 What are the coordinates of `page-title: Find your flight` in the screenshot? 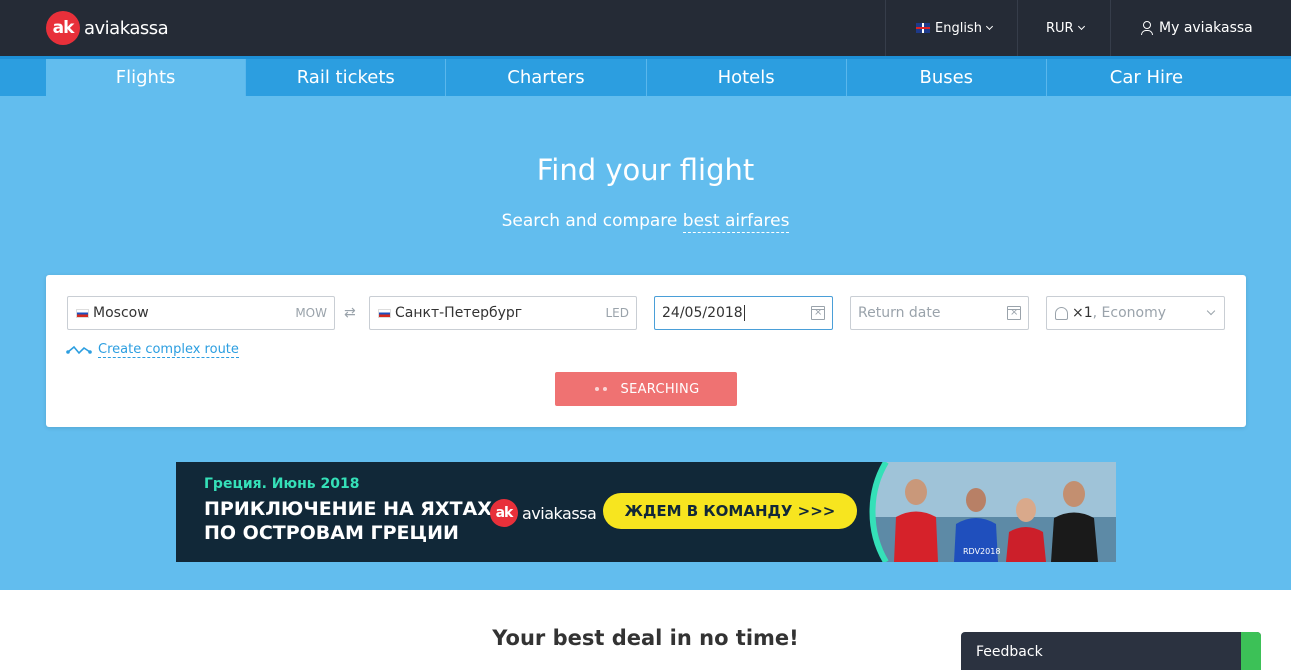 It's located at (645, 170).